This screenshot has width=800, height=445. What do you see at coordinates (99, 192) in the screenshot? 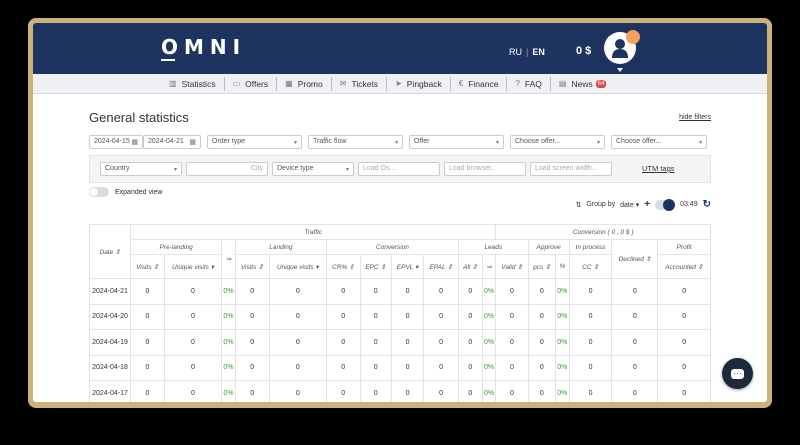
I see `expanded-view-toggle` at bounding box center [99, 192].